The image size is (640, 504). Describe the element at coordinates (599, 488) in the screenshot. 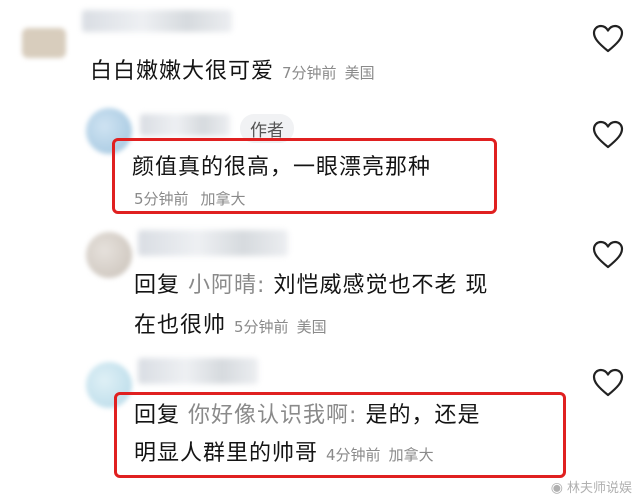

I see `watermark-text: 林夫师说娱` at that location.